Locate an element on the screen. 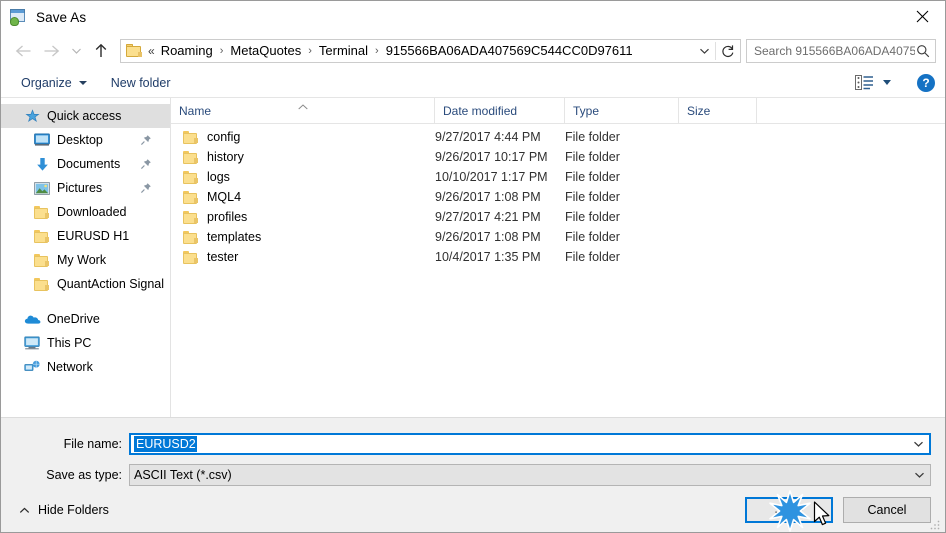 The image size is (946, 533). search-input is located at coordinates (834, 50).